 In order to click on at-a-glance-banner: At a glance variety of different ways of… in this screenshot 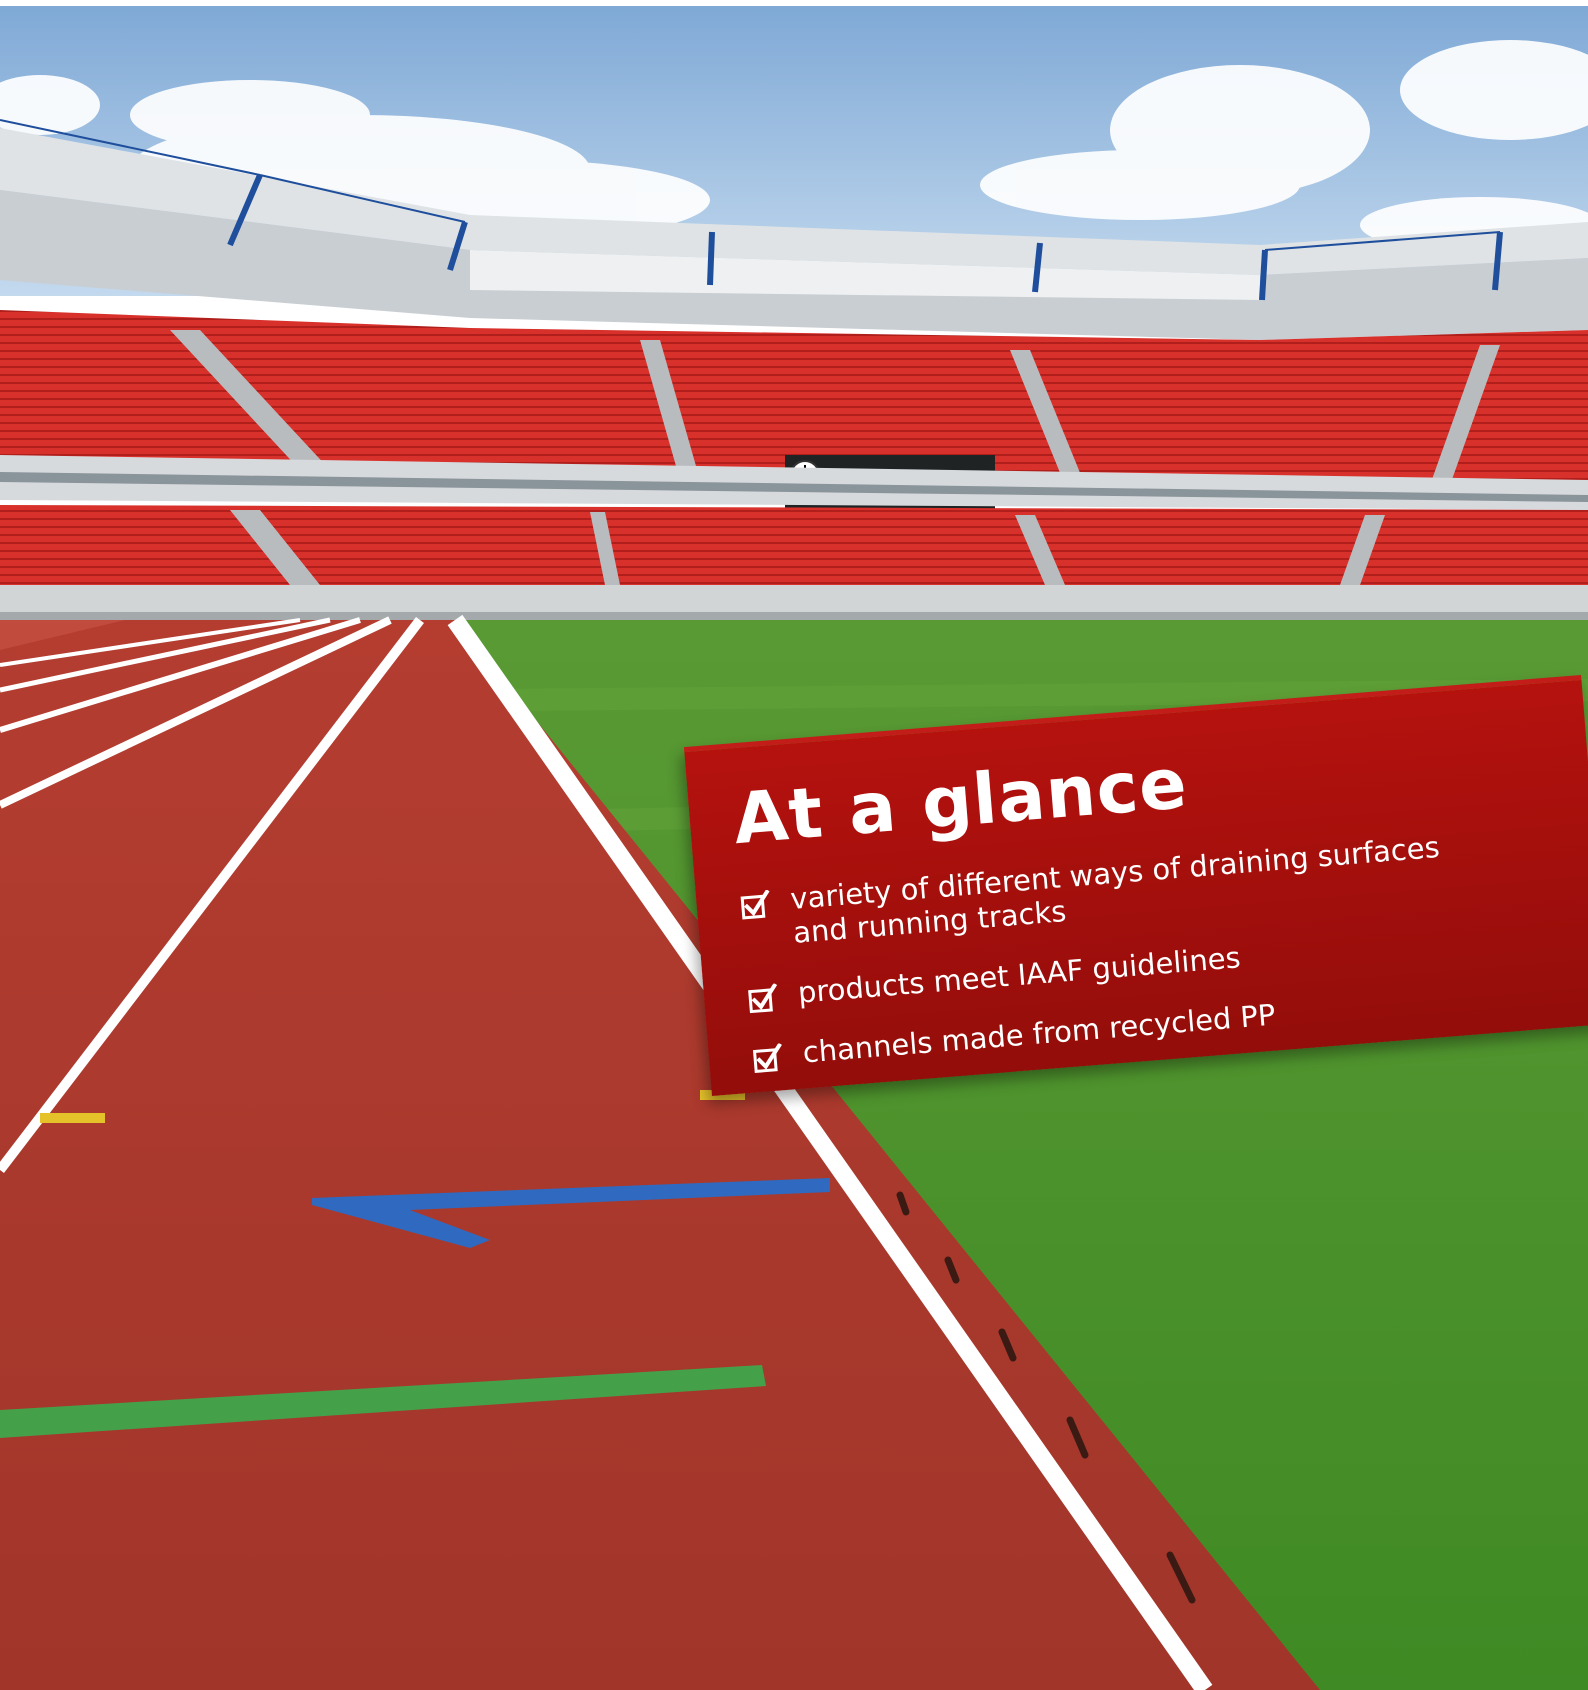, I will do `click(1135, 885)`.